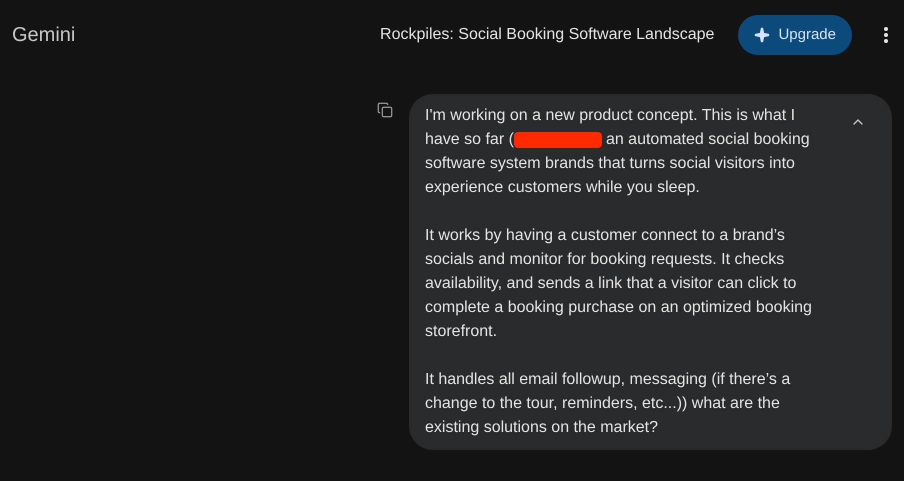  Describe the element at coordinates (547, 35) in the screenshot. I see `conversation-title: Rockpiles: Social Booking Software Landscape` at that location.